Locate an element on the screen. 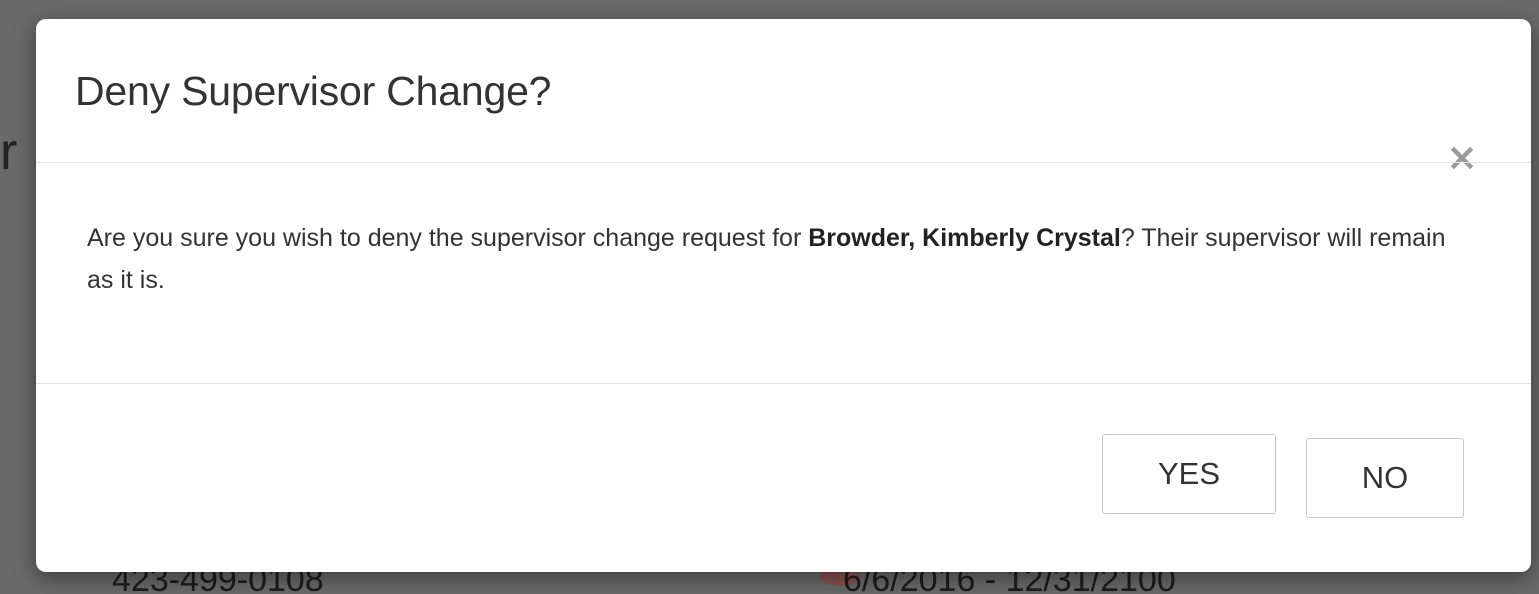  no-button: NO is located at coordinates (1385, 478).